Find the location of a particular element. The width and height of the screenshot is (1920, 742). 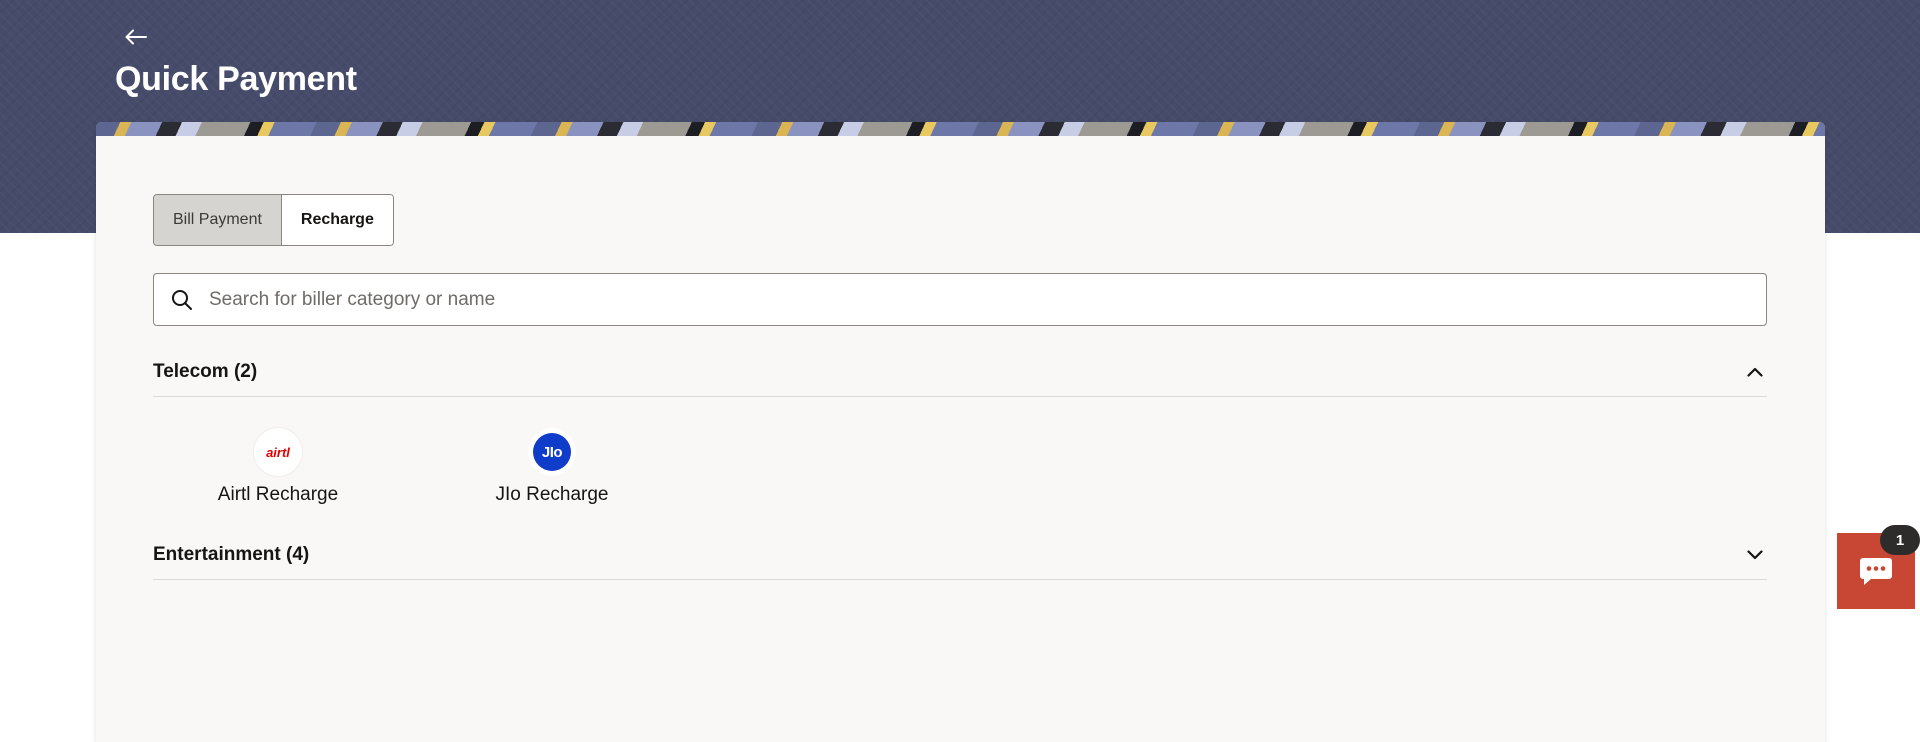

page-title: Quick Payment is located at coordinates (236, 79).